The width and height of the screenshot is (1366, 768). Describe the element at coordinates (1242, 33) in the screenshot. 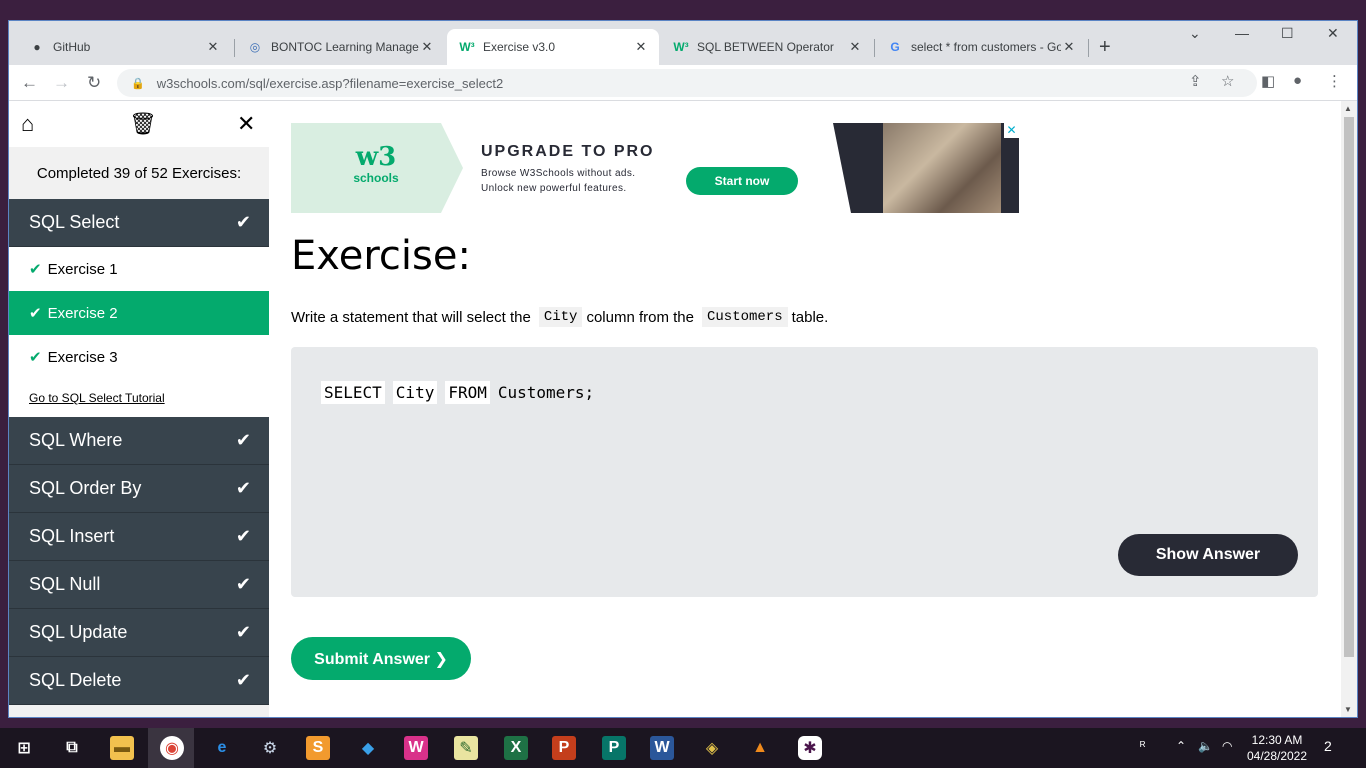

I see `minimize-icon: —` at that location.